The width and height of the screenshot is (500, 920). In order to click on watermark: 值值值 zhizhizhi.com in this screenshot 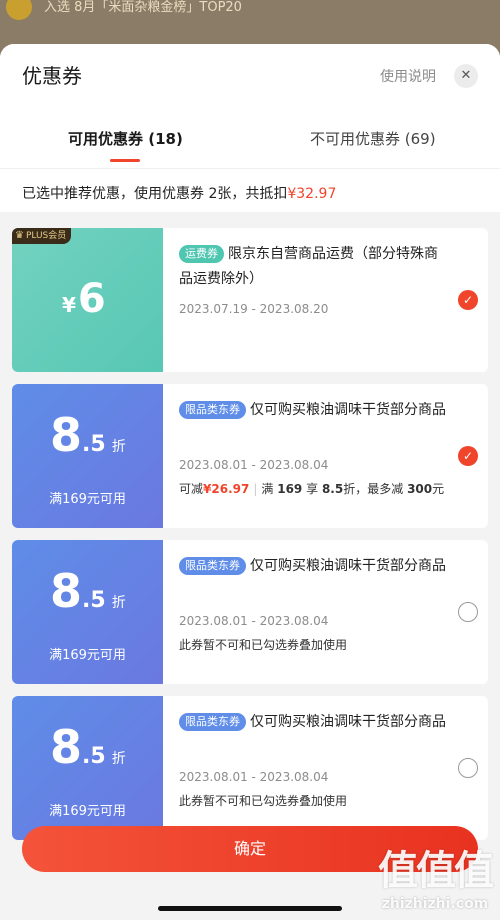, I will do `click(436, 875)`.